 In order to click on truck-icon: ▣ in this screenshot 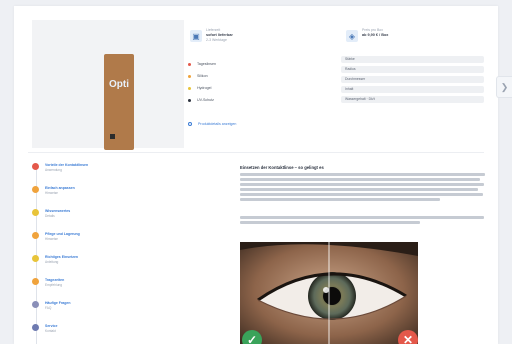, I will do `click(196, 36)`.